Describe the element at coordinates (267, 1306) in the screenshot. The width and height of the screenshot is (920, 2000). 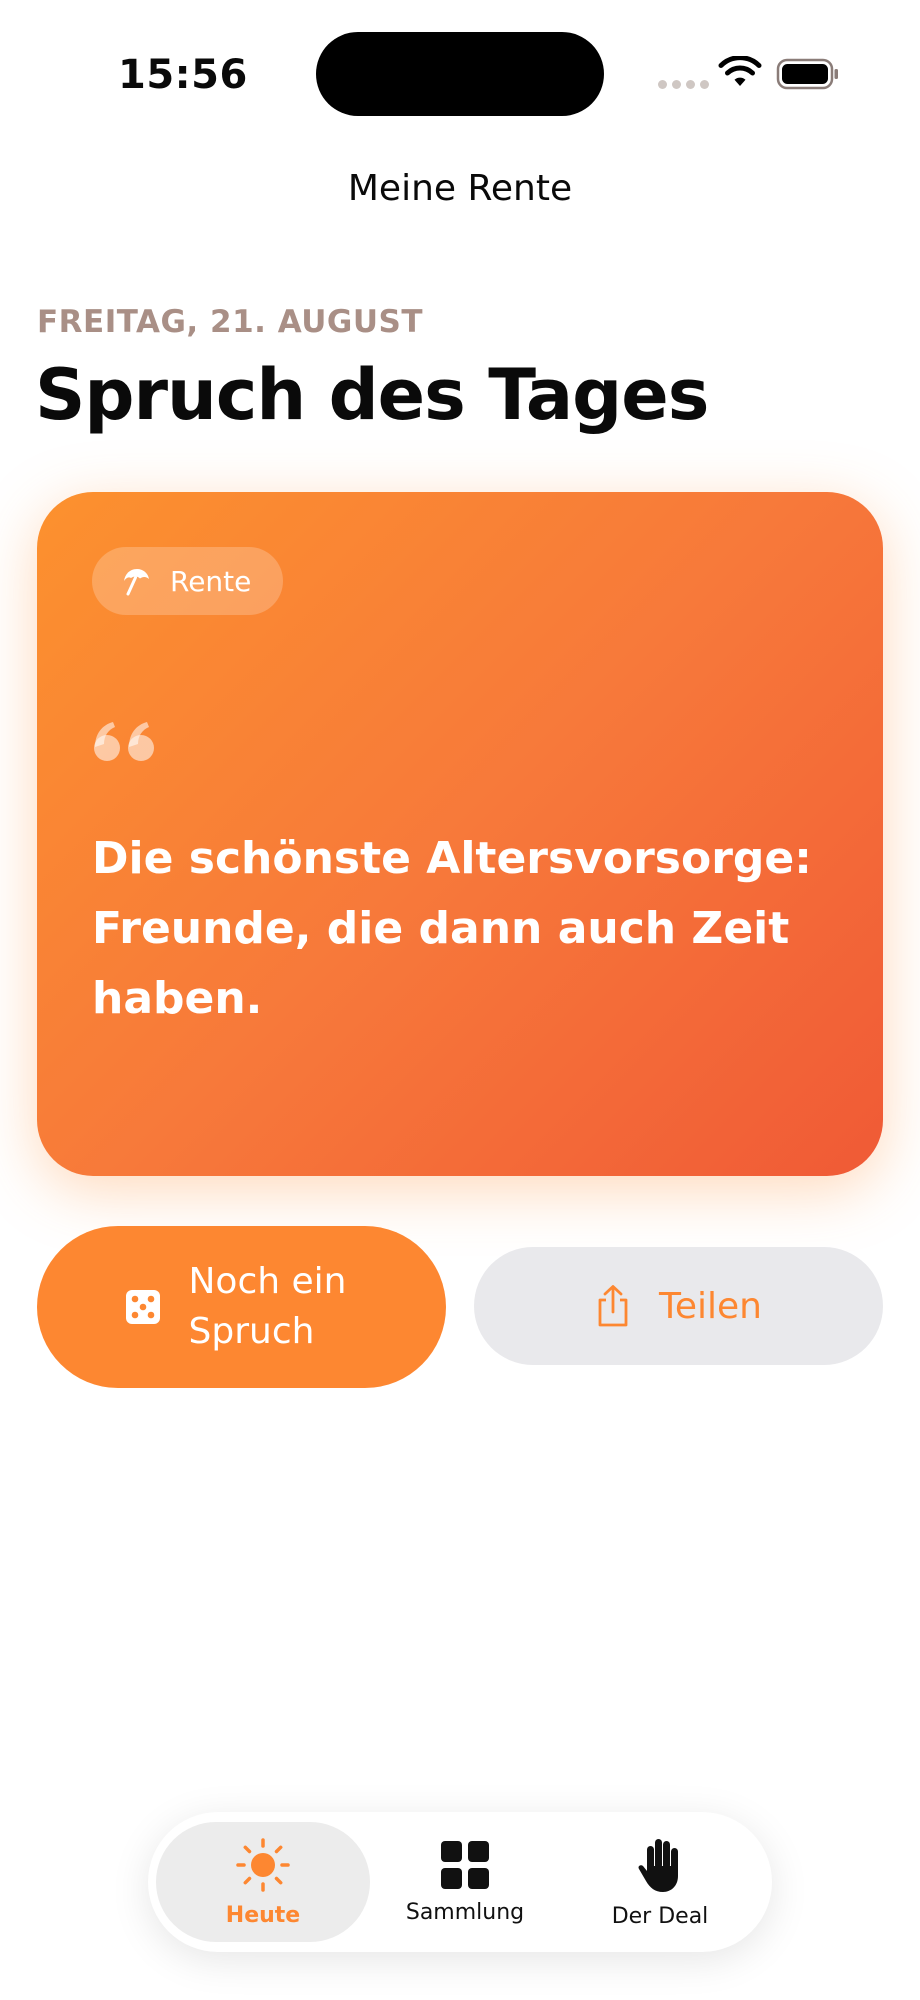
I see `another-quote-label: Noch ein Spruch` at that location.